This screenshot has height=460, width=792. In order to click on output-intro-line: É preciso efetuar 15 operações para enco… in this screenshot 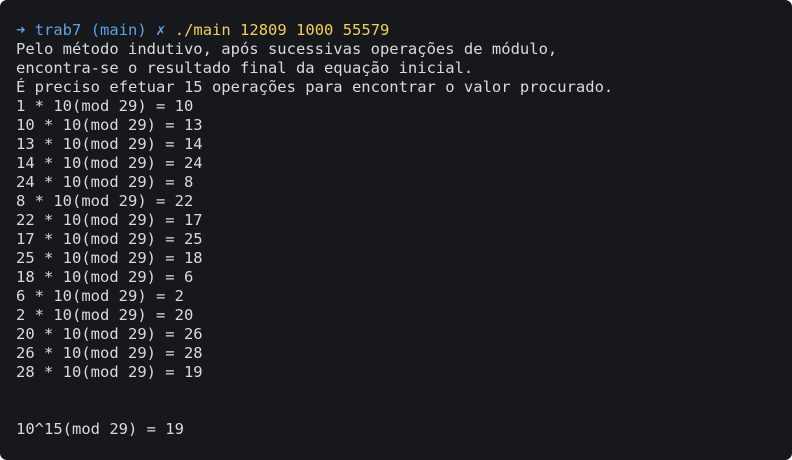, I will do `click(315, 87)`.